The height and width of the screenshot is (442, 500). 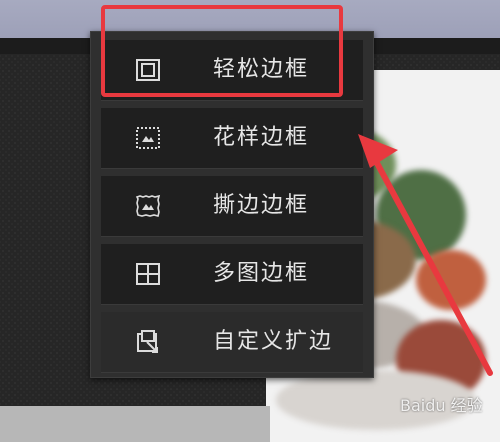 What do you see at coordinates (222, 51) in the screenshot?
I see `highlight-box` at bounding box center [222, 51].